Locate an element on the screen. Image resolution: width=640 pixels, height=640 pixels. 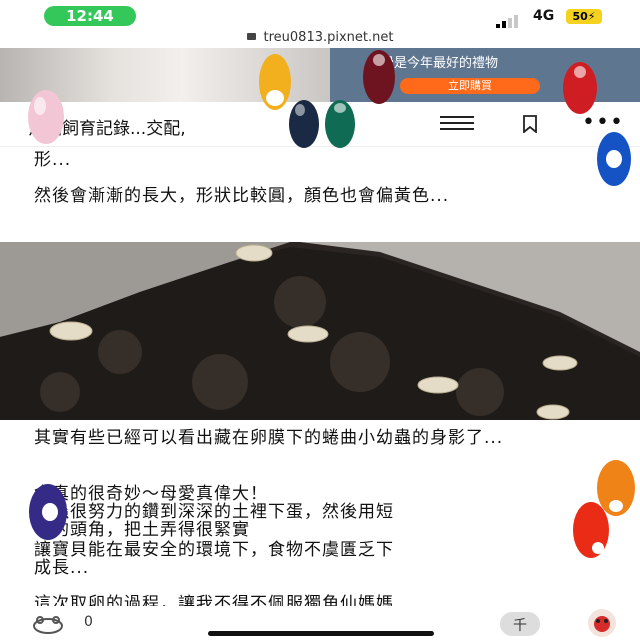
bottom-bar: 0 千 is located at coordinates (320, 623).